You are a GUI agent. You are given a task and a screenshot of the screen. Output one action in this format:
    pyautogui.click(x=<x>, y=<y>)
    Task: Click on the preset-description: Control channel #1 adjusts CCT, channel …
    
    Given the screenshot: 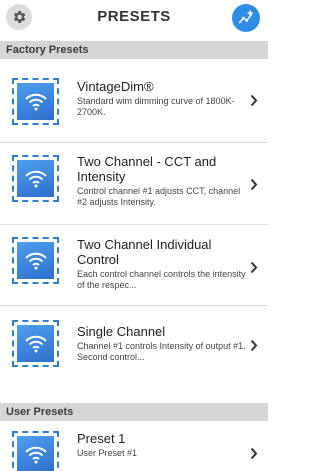 What is the action you would take?
    pyautogui.click(x=159, y=196)
    